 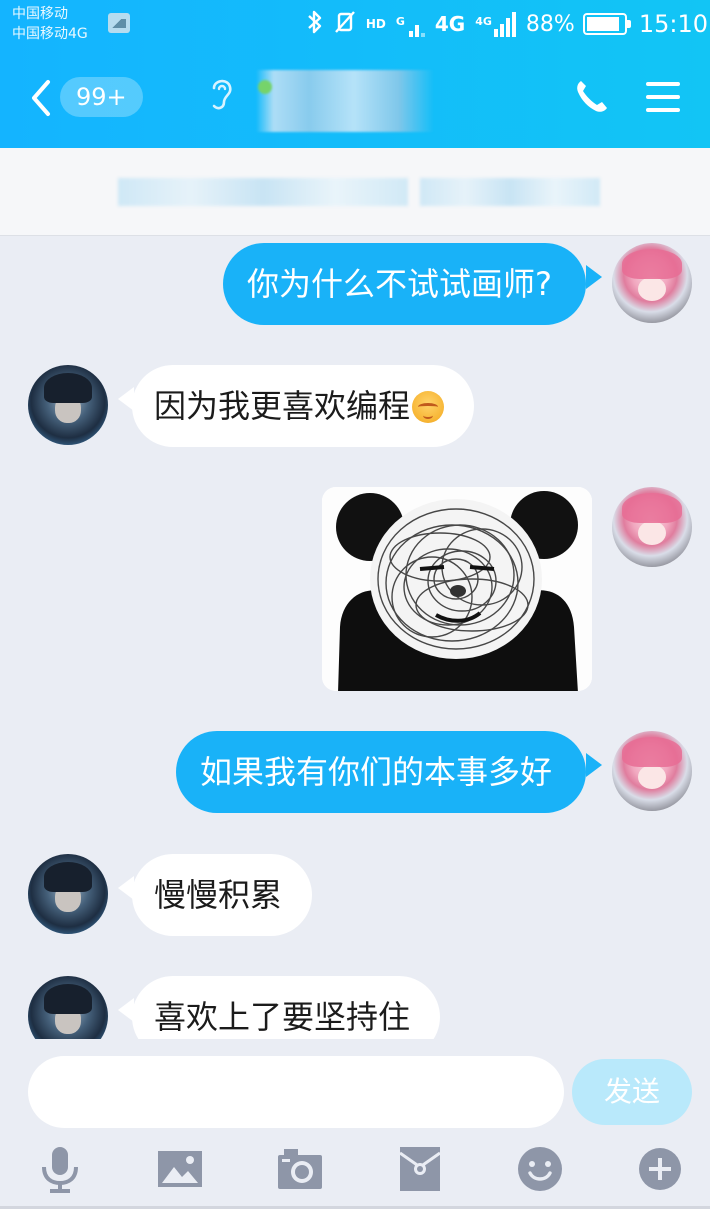 I want to click on message-text: 因为我更喜欢编程, so click(x=282, y=406).